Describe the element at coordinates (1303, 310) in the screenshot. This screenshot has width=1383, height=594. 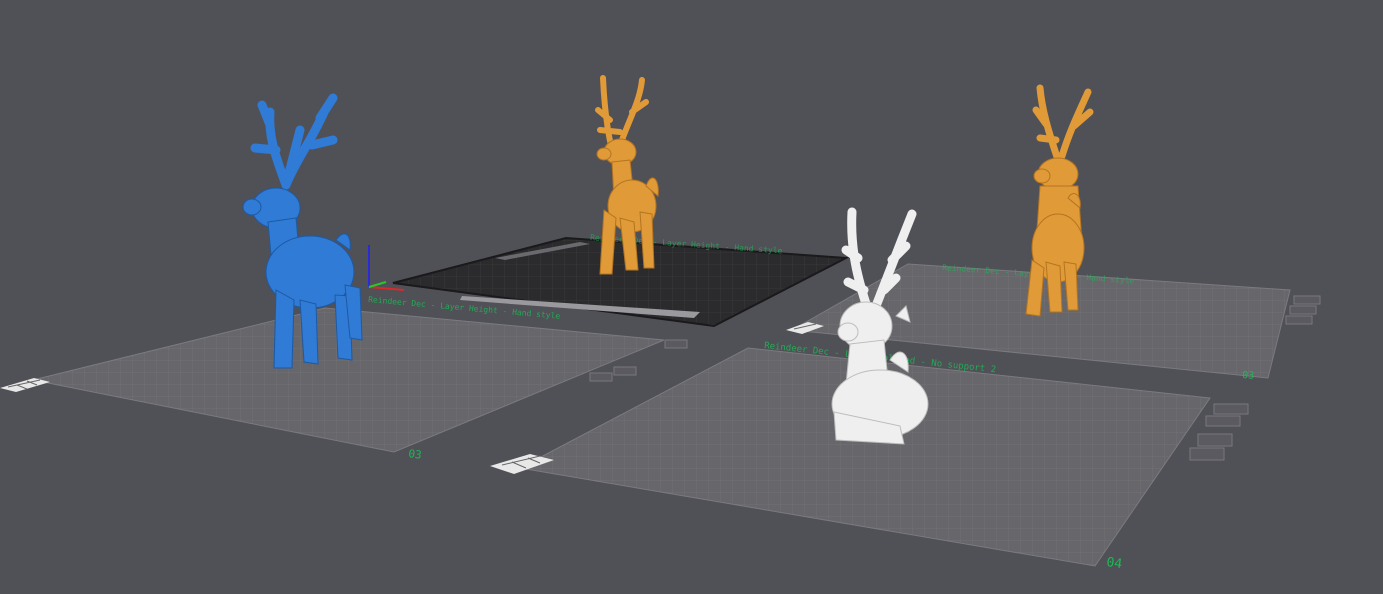
I see `plate-side-buttons` at that location.